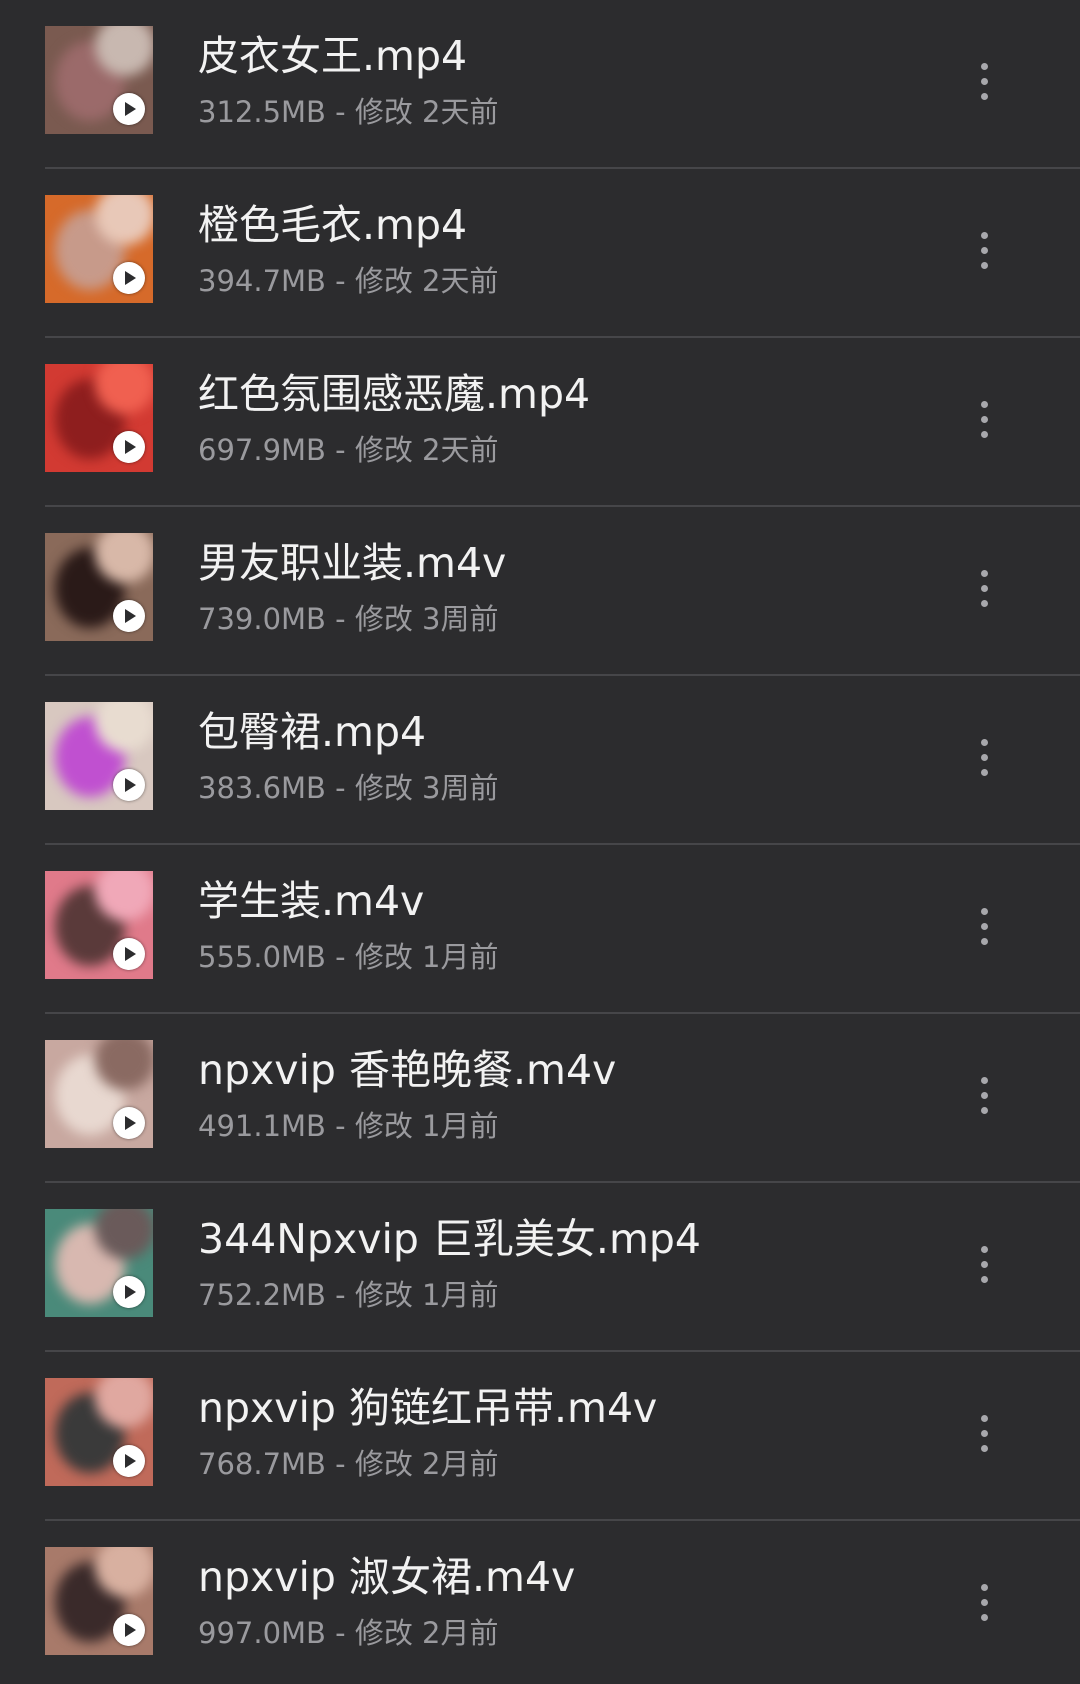 The height and width of the screenshot is (1684, 1080). What do you see at coordinates (348, 281) in the screenshot?
I see `file-meta: 394.7MB - 修改 2天前` at bounding box center [348, 281].